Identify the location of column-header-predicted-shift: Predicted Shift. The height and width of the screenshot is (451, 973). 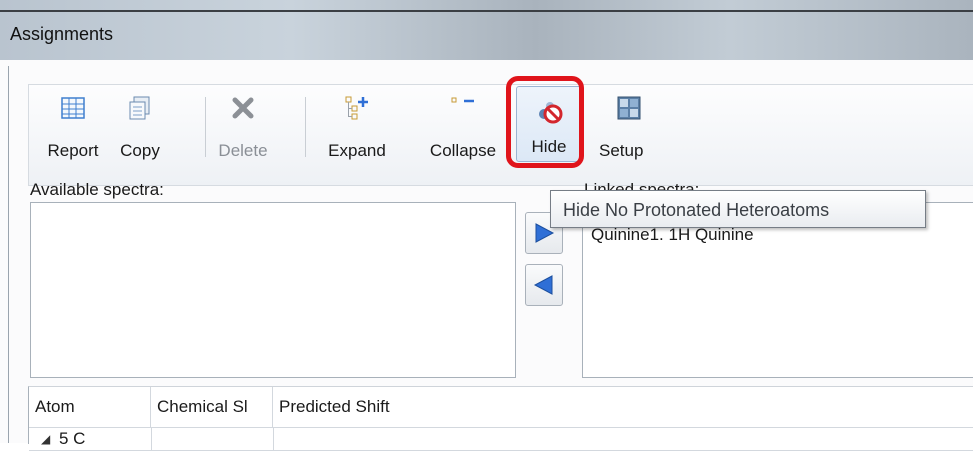
(423, 407).